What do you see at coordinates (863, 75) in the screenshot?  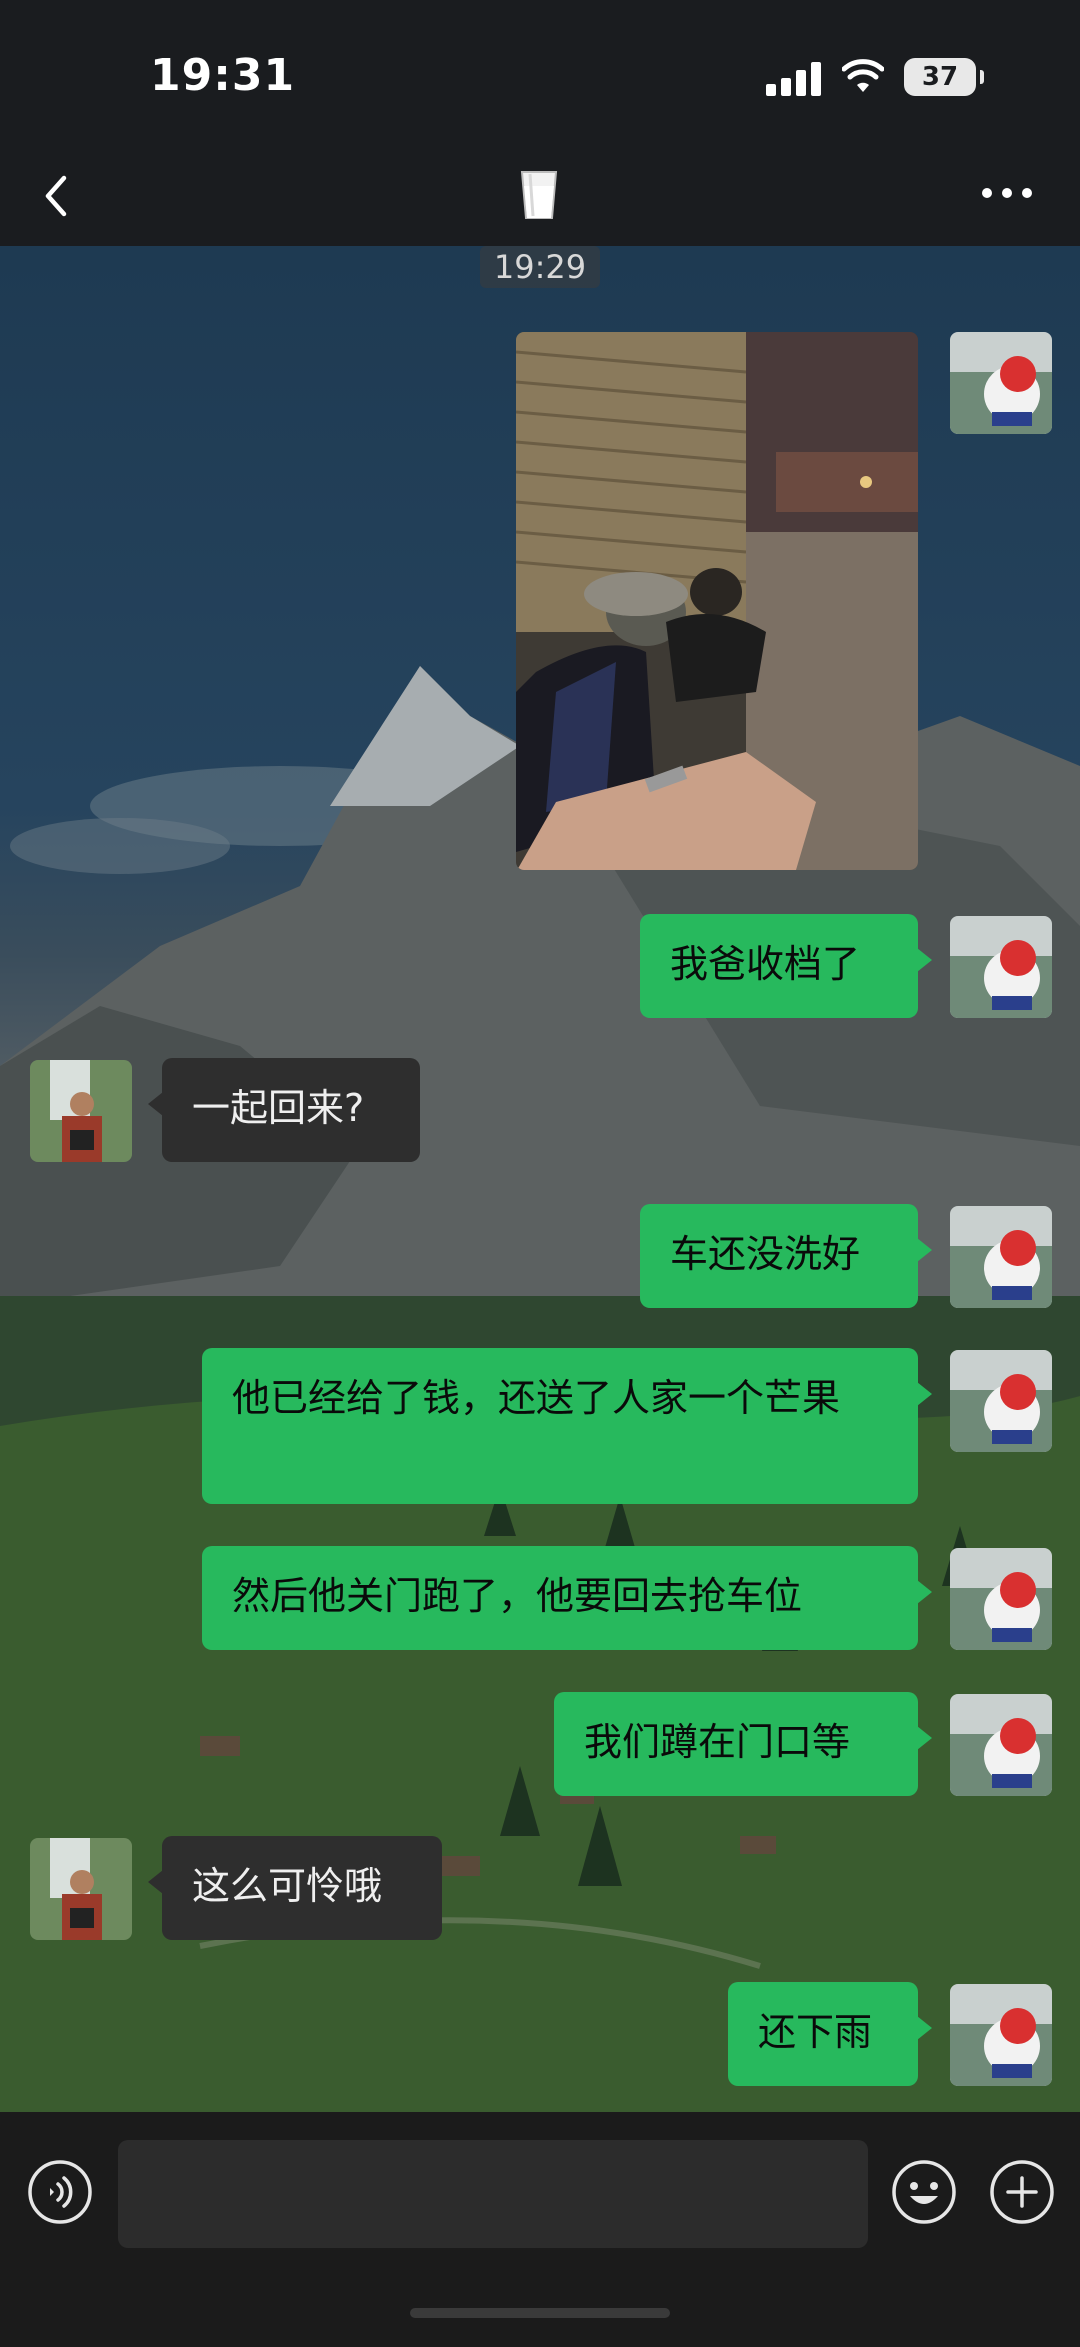 I see `wifi-icon` at bounding box center [863, 75].